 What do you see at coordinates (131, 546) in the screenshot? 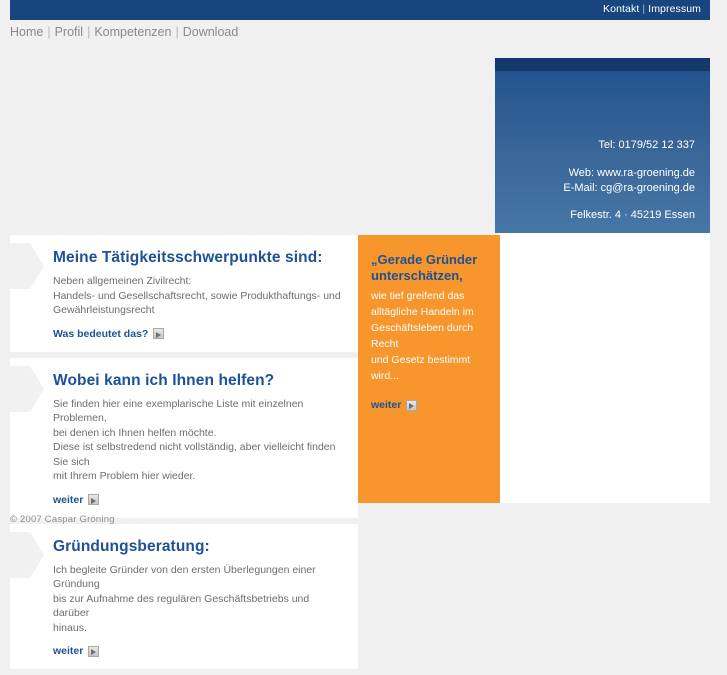
I see `card-title: Gründungsberatung:` at bounding box center [131, 546].